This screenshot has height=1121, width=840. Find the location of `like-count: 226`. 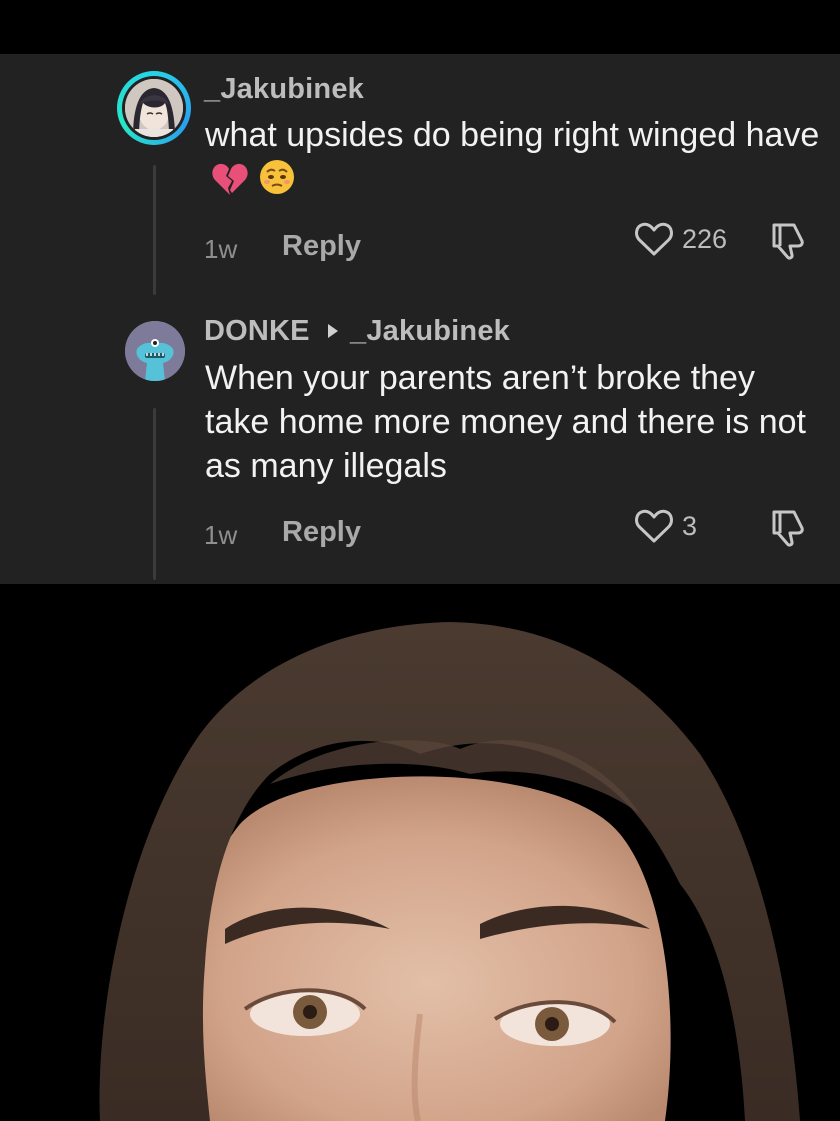

like-count: 226 is located at coordinates (705, 239).